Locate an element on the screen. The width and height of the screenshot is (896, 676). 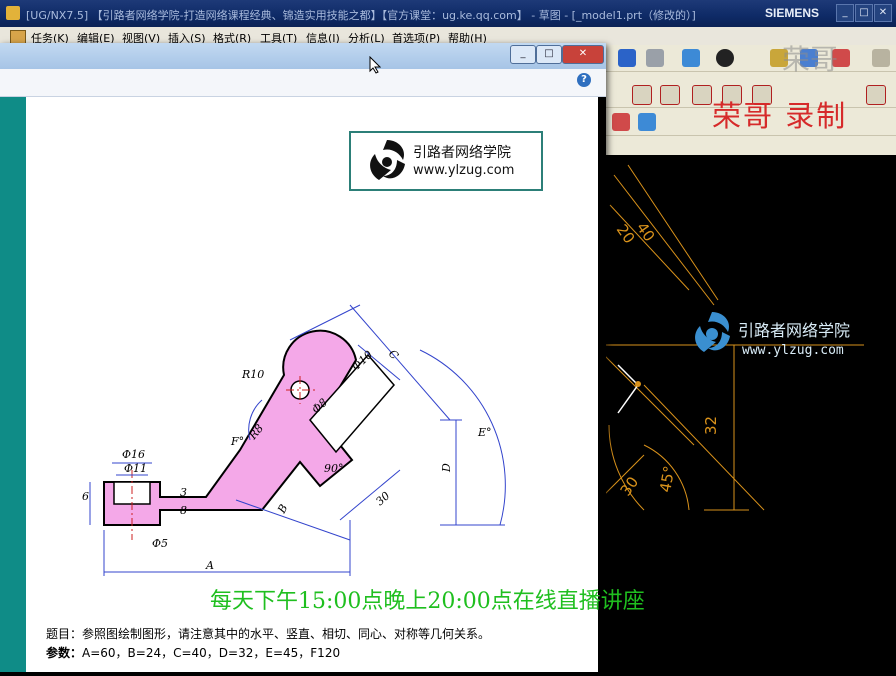
dim-phi16: Φ16 is located at coordinates (133, 454).